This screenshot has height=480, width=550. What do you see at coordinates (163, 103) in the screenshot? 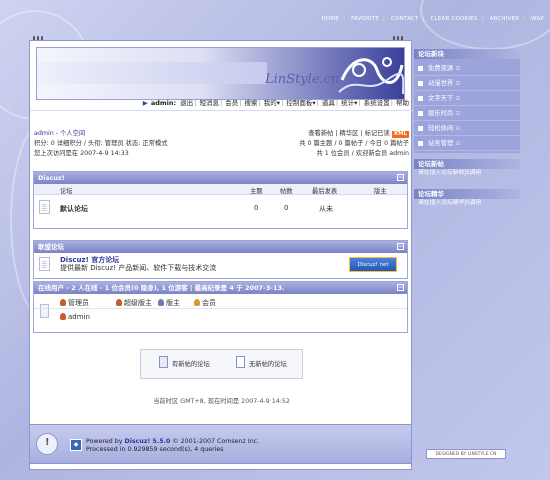
I see `nav-username: admin:` at bounding box center [163, 103].